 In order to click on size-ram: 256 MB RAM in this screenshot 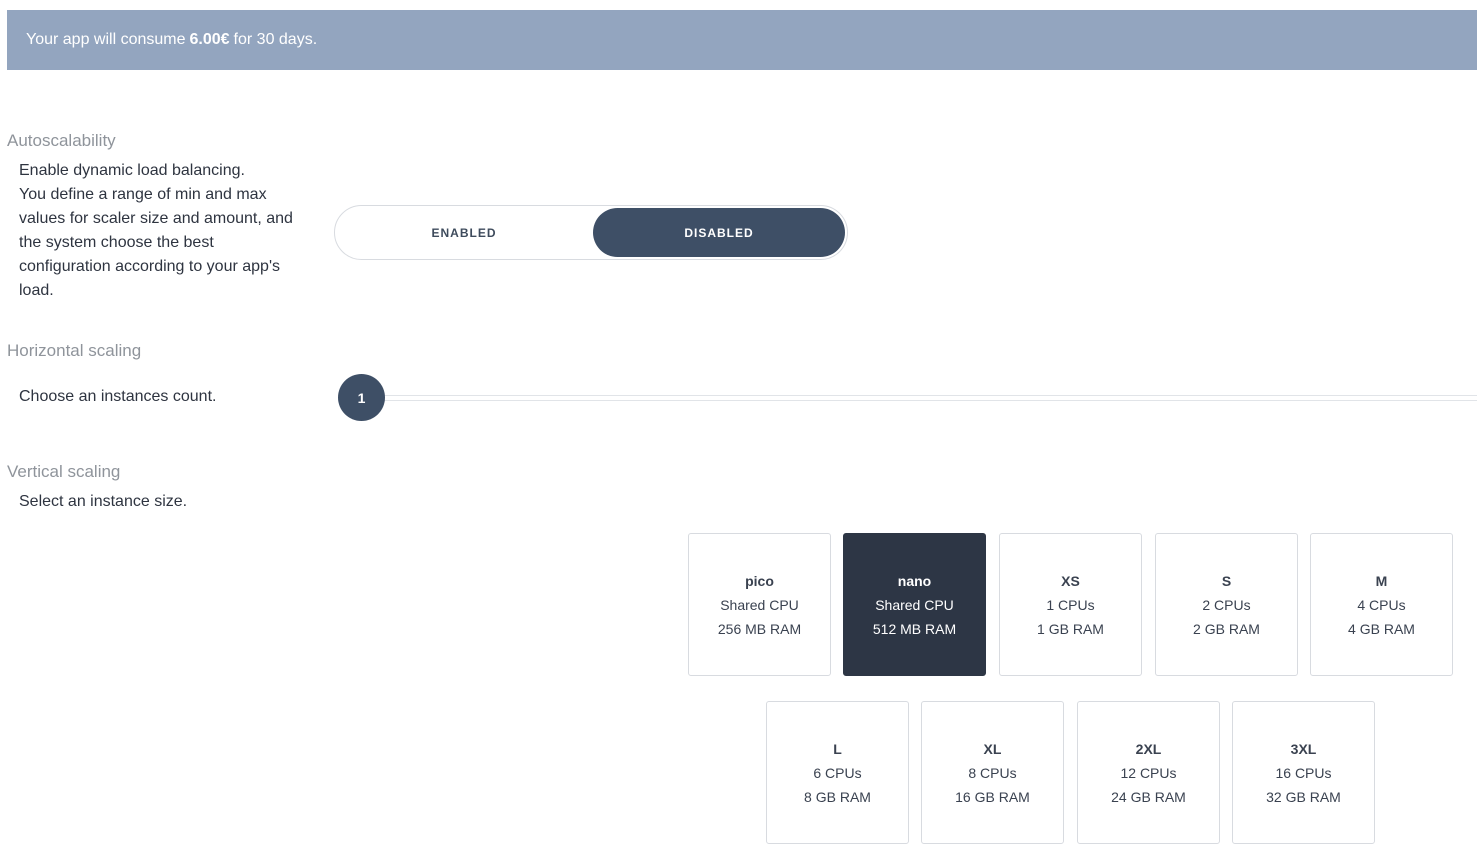, I will do `click(759, 628)`.